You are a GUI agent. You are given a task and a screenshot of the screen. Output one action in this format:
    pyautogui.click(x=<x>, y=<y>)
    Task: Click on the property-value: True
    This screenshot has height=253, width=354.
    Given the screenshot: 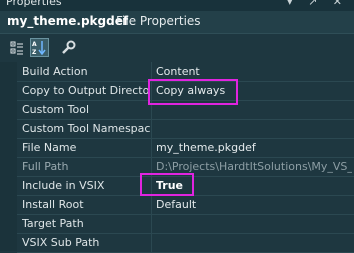 What is the action you would take?
    pyautogui.click(x=254, y=185)
    